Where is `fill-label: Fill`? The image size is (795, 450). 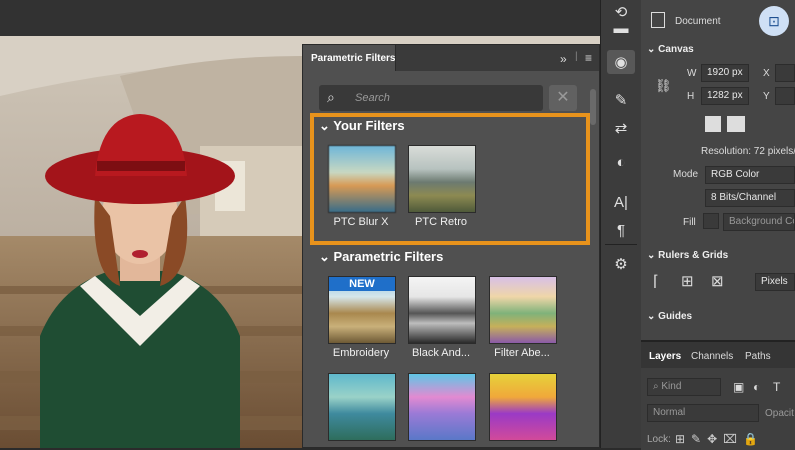
fill-label: Fill is located at coordinates (689, 222).